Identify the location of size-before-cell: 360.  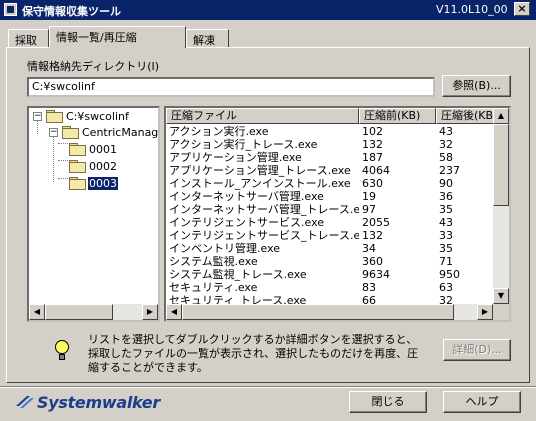
(372, 261).